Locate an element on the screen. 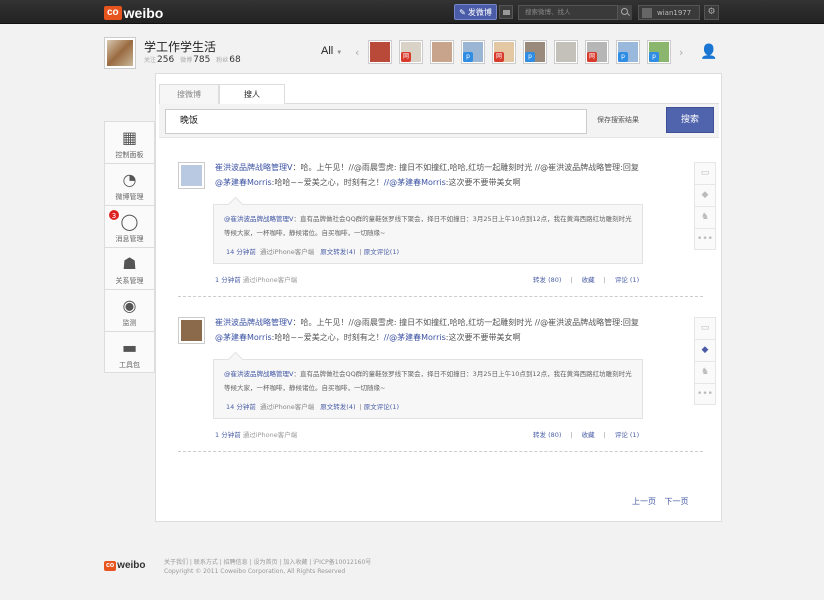 The image size is (824, 600). tab-search-people: 搜人 is located at coordinates (252, 94).